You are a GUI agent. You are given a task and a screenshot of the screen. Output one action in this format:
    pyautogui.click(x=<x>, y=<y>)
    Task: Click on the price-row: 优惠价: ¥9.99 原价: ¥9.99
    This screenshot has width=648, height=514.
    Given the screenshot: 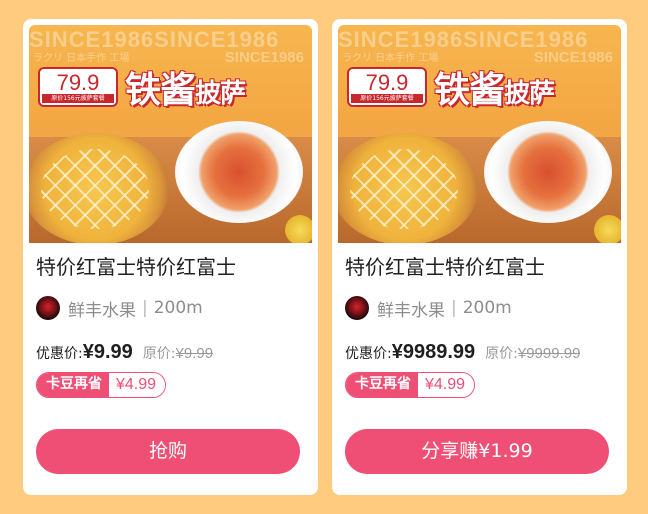 What is the action you would take?
    pyautogui.click(x=172, y=354)
    